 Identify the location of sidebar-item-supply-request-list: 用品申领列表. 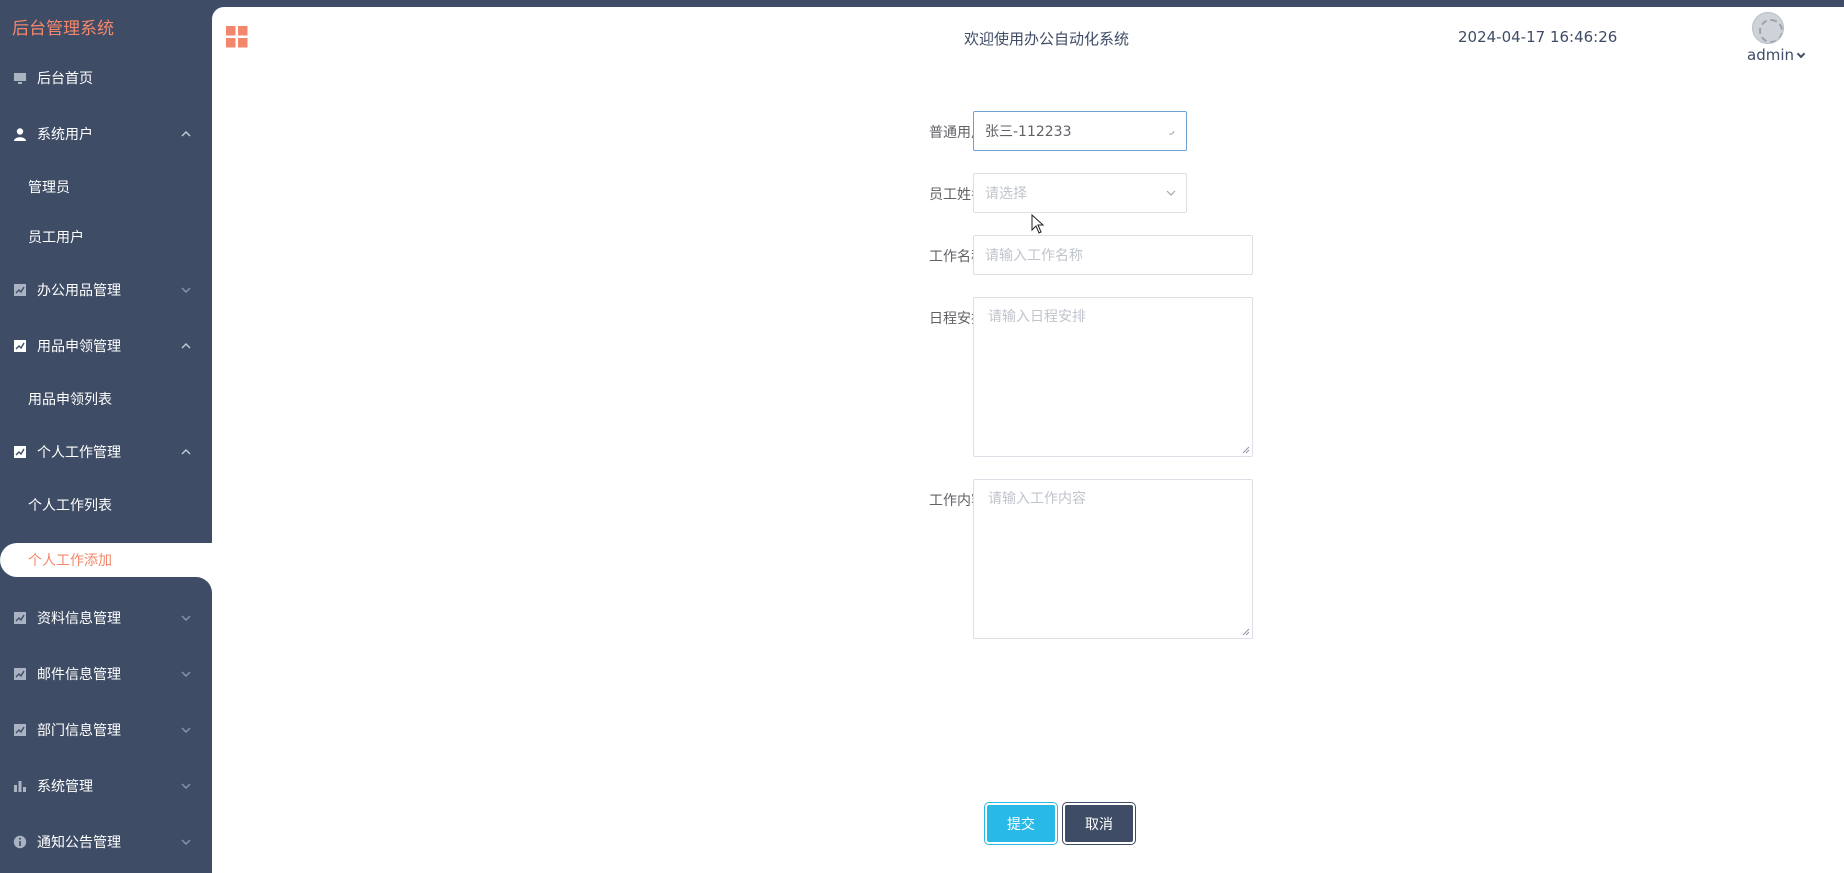
(106, 399).